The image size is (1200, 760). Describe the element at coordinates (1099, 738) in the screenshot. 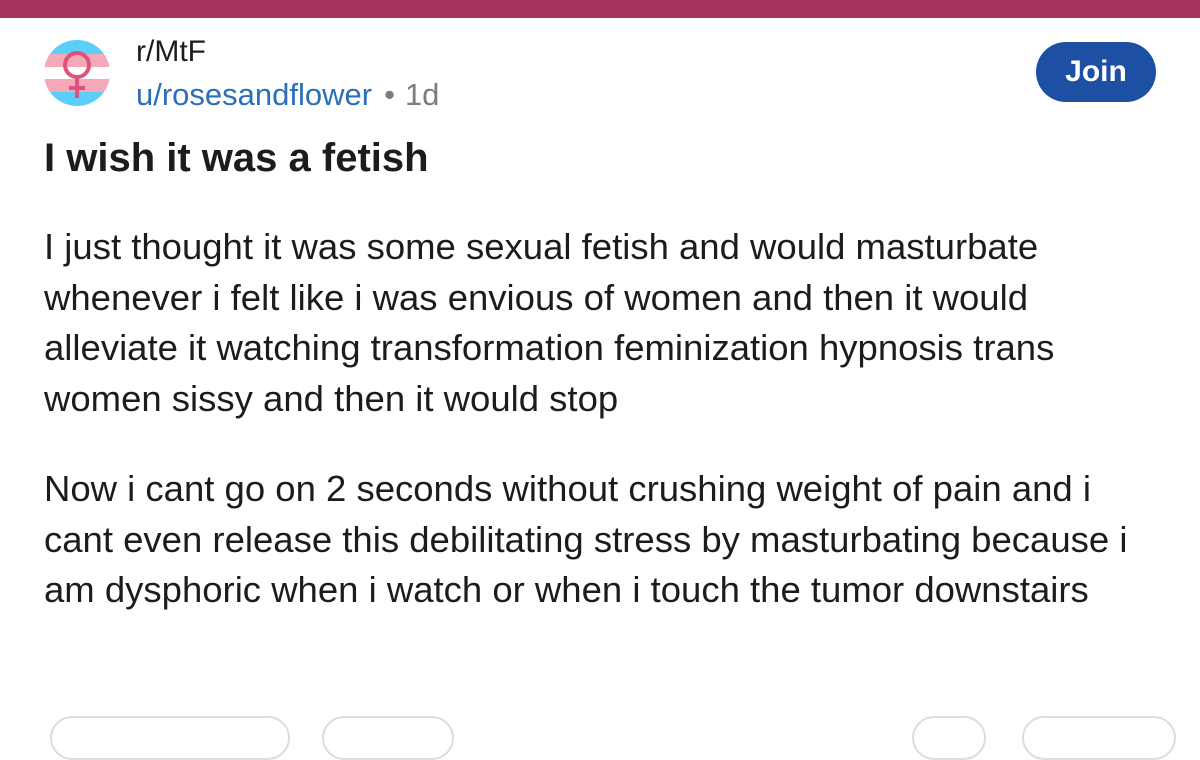

I see `share-button` at that location.